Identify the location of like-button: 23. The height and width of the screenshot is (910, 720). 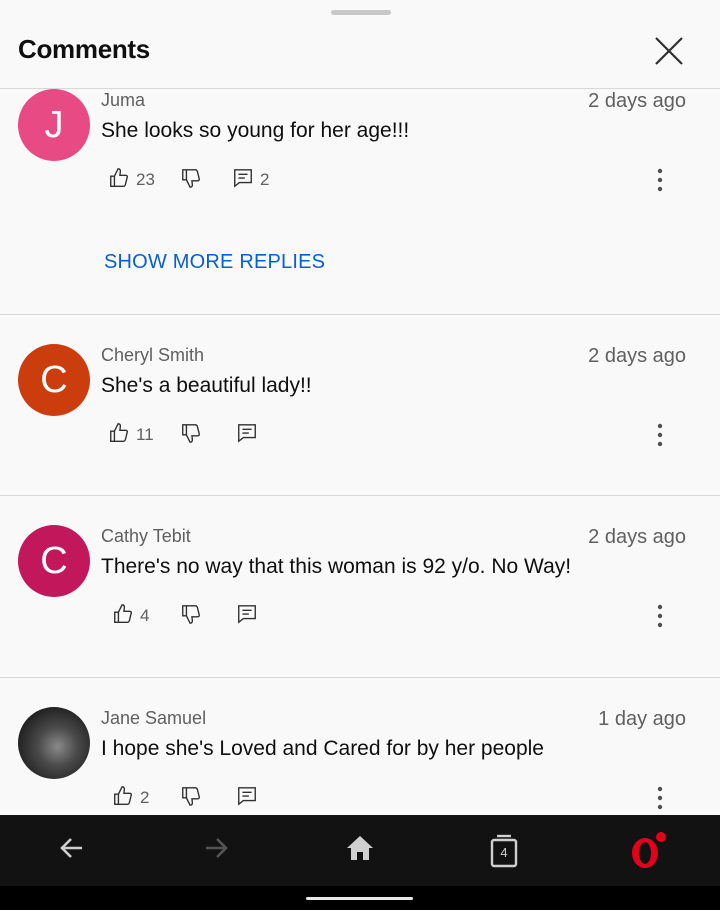
(131, 180).